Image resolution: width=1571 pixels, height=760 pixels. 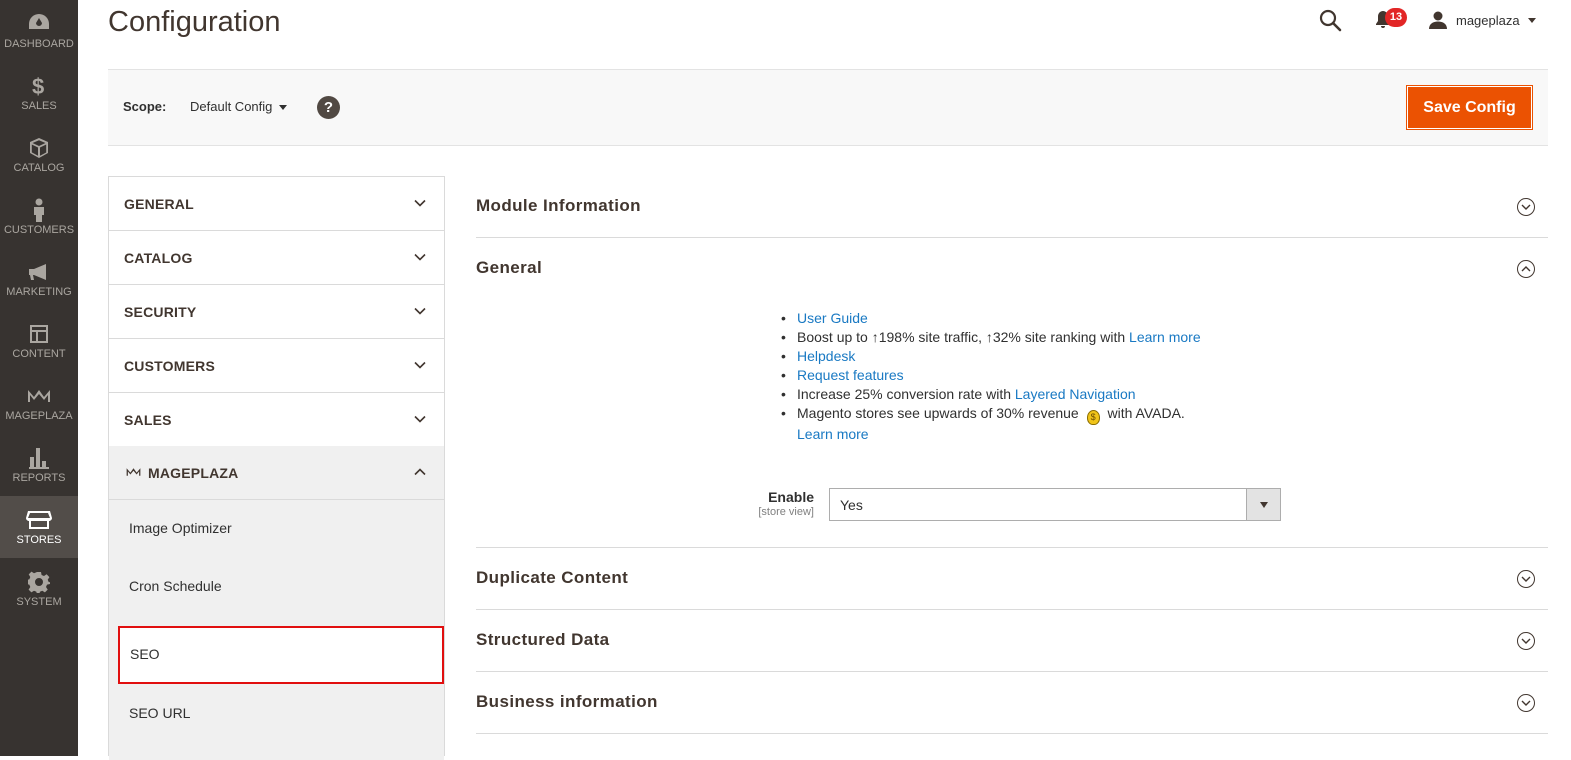 What do you see at coordinates (1531, 20) in the screenshot?
I see `user-menu-caret-icon` at bounding box center [1531, 20].